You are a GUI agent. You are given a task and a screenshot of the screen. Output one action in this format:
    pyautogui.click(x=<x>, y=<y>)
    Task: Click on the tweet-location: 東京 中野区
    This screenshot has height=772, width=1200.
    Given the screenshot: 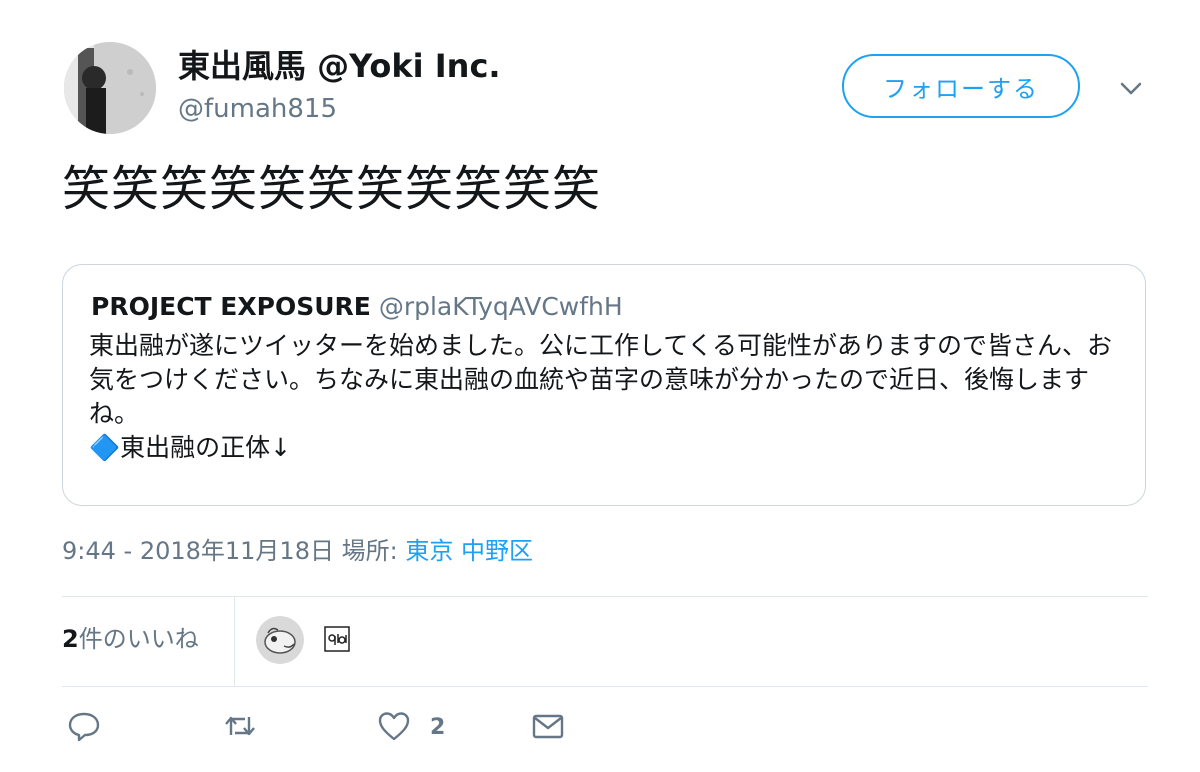 What is the action you would take?
    pyautogui.click(x=469, y=551)
    